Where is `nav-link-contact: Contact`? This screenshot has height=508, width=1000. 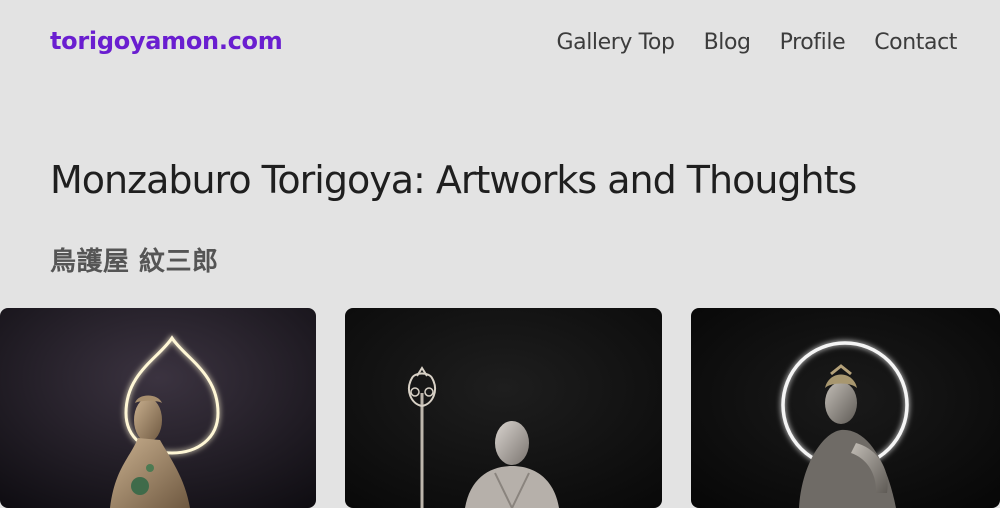 nav-link-contact: Contact is located at coordinates (915, 42).